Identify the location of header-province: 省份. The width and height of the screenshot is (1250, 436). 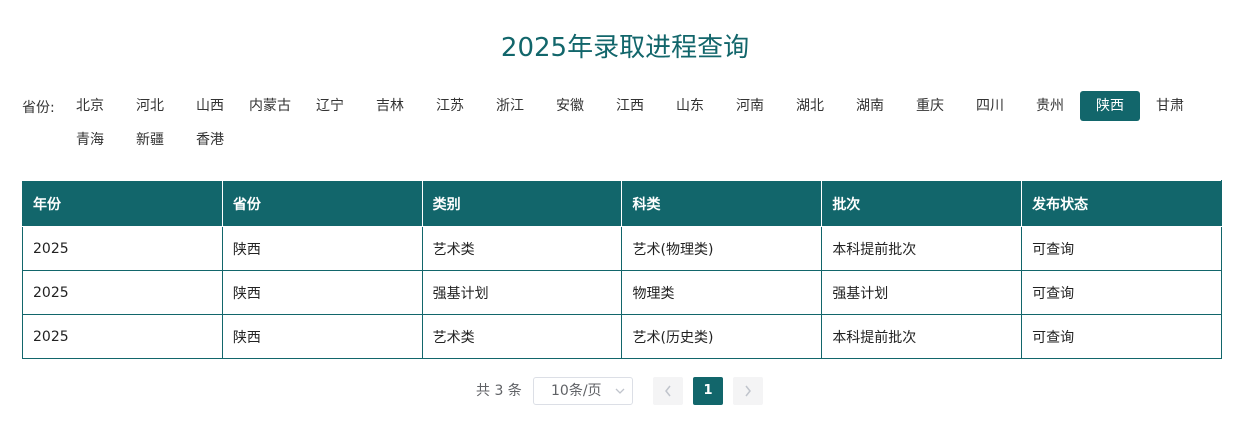
(322, 203).